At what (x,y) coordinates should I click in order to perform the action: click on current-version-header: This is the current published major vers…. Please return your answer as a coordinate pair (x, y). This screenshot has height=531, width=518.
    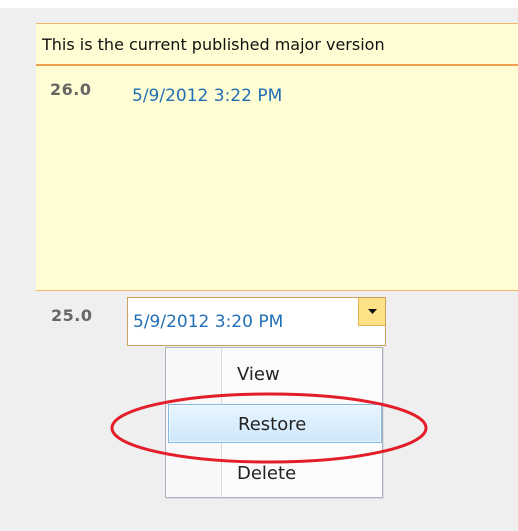
    Looking at the image, I should click on (277, 45).